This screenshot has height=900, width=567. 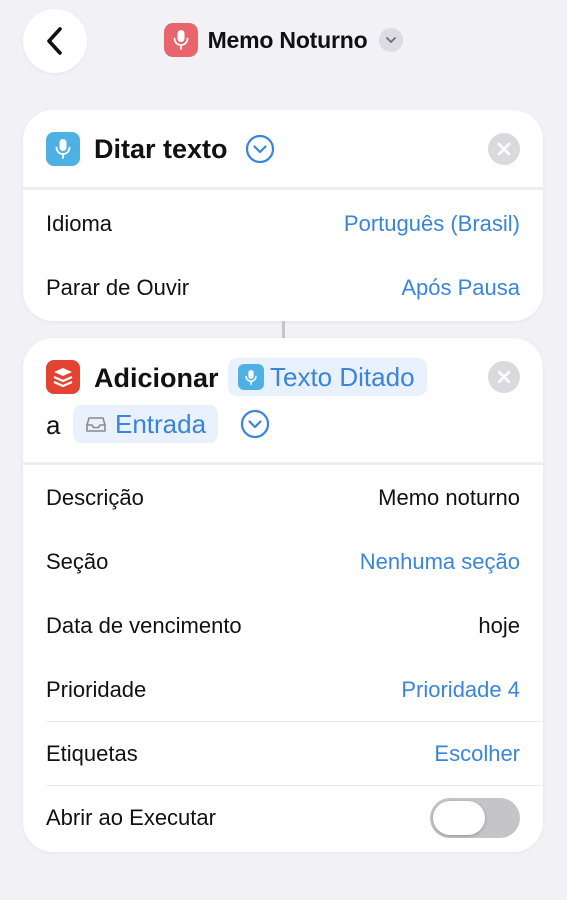 I want to click on action-connector, so click(x=283, y=329).